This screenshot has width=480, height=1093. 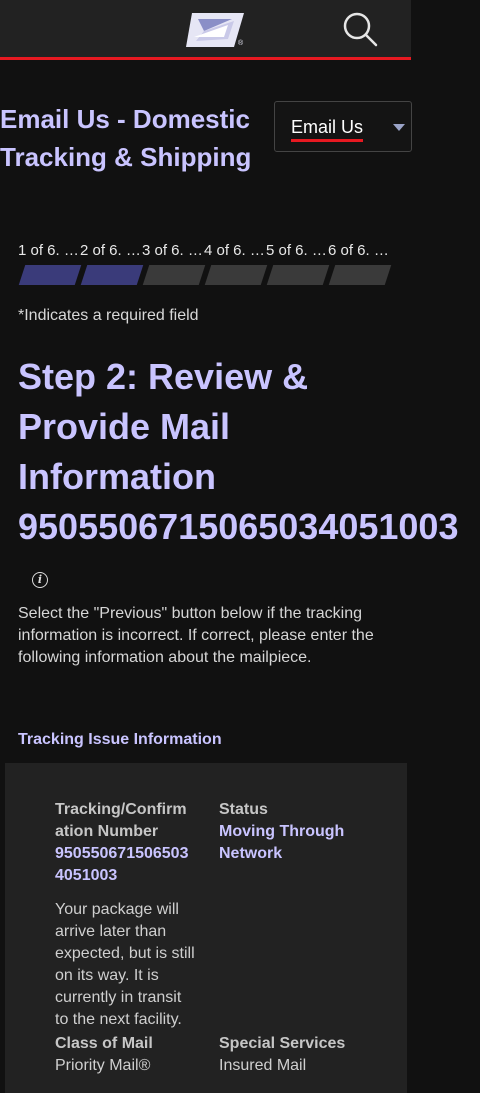 I want to click on page-title: Email Us - Domestic Tracking & Shipping, so click(x=131, y=138).